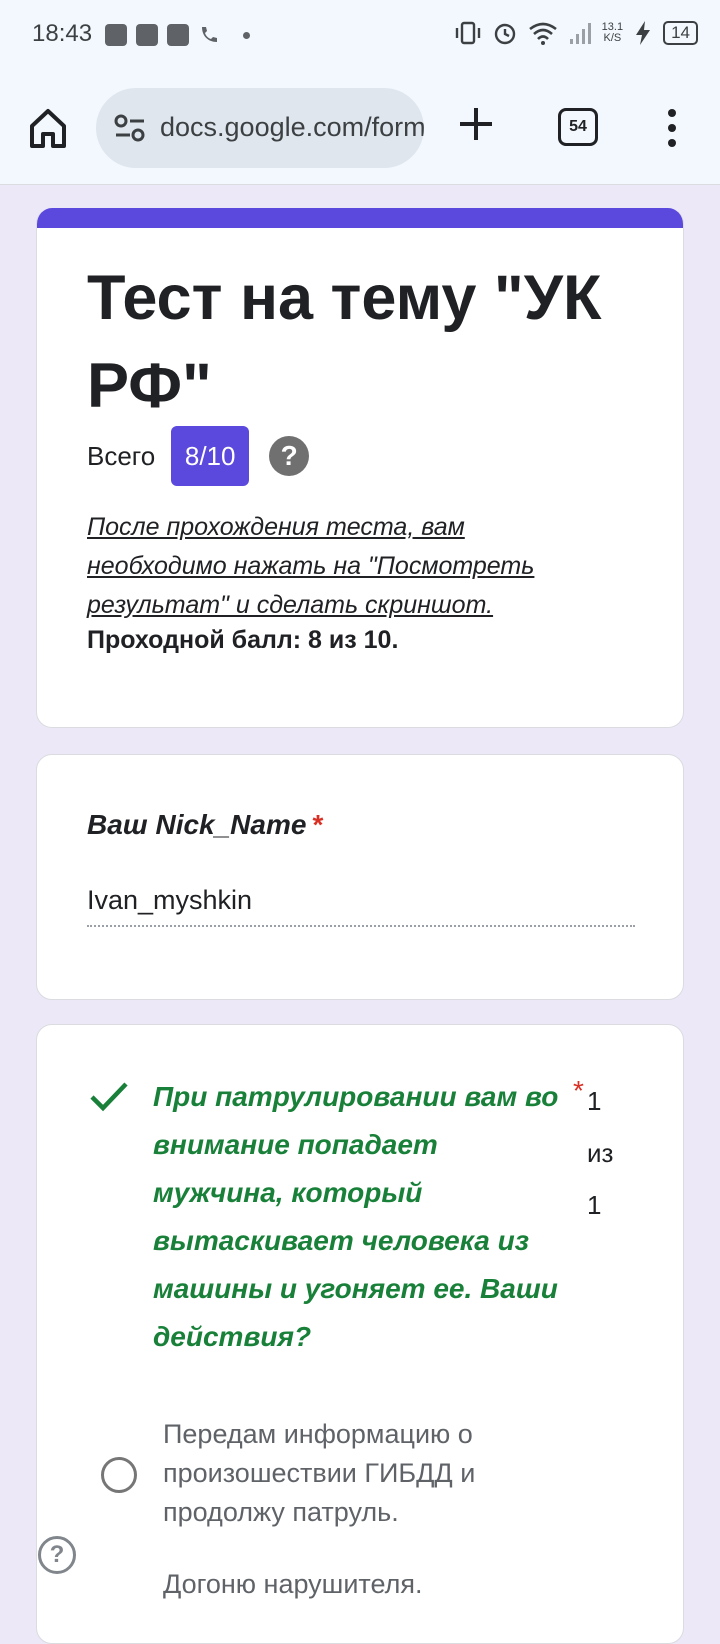 Image resolution: width=720 pixels, height=1644 pixels. I want to click on system-status: 13.1 K/S 14, so click(576, 33).